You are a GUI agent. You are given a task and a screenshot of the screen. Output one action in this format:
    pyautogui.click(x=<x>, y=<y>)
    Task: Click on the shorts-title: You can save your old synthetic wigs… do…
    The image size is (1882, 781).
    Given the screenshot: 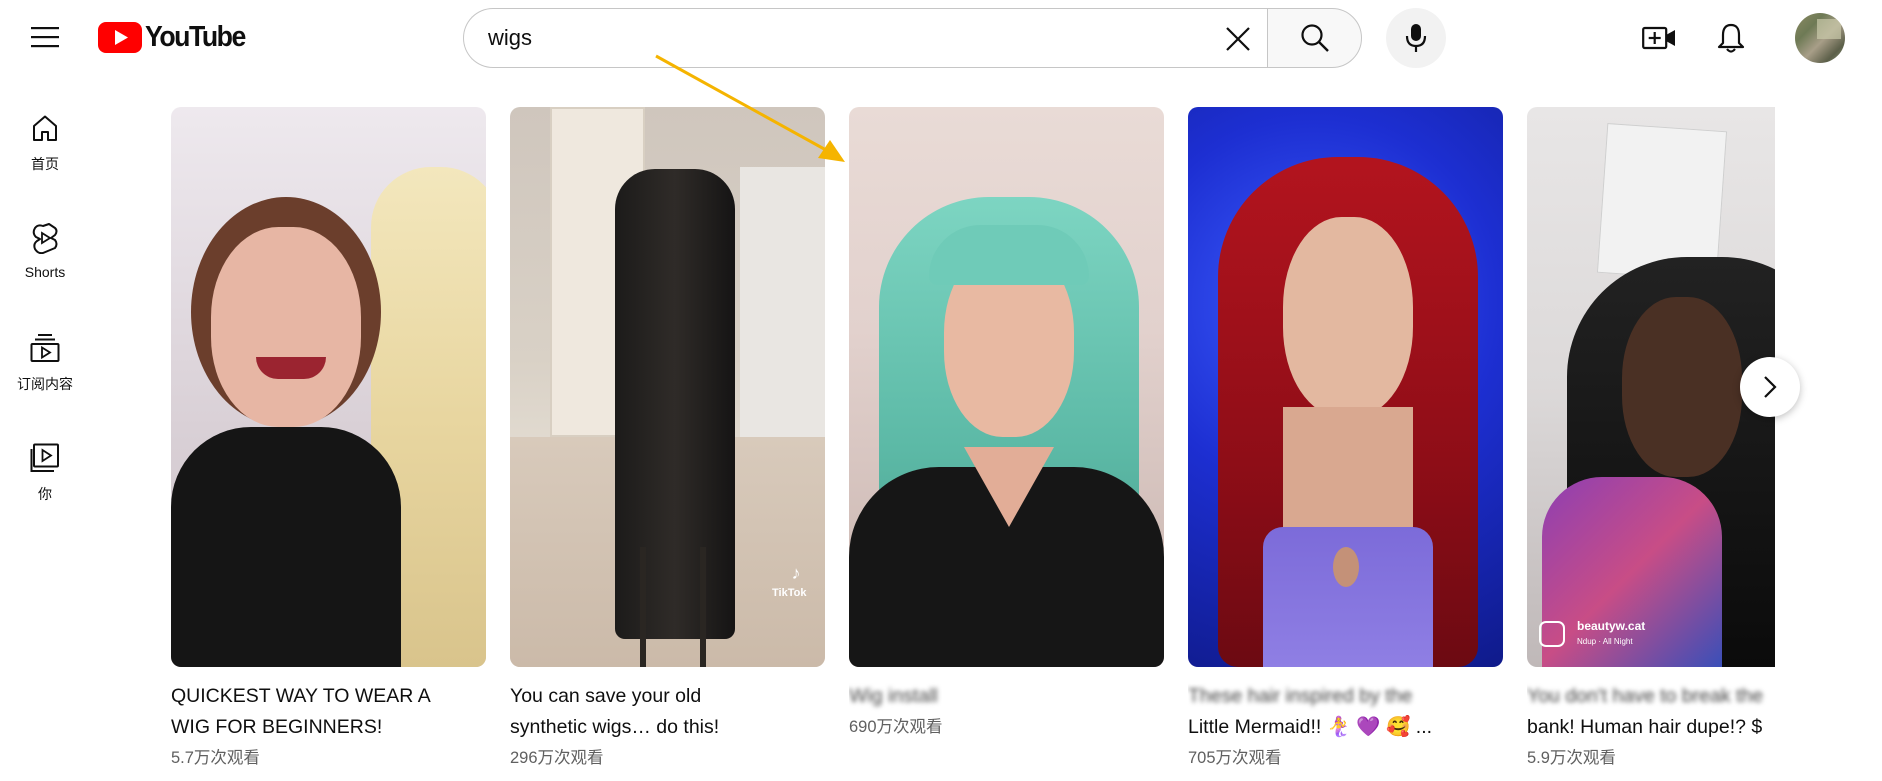 What is the action you would take?
    pyautogui.click(x=667, y=712)
    